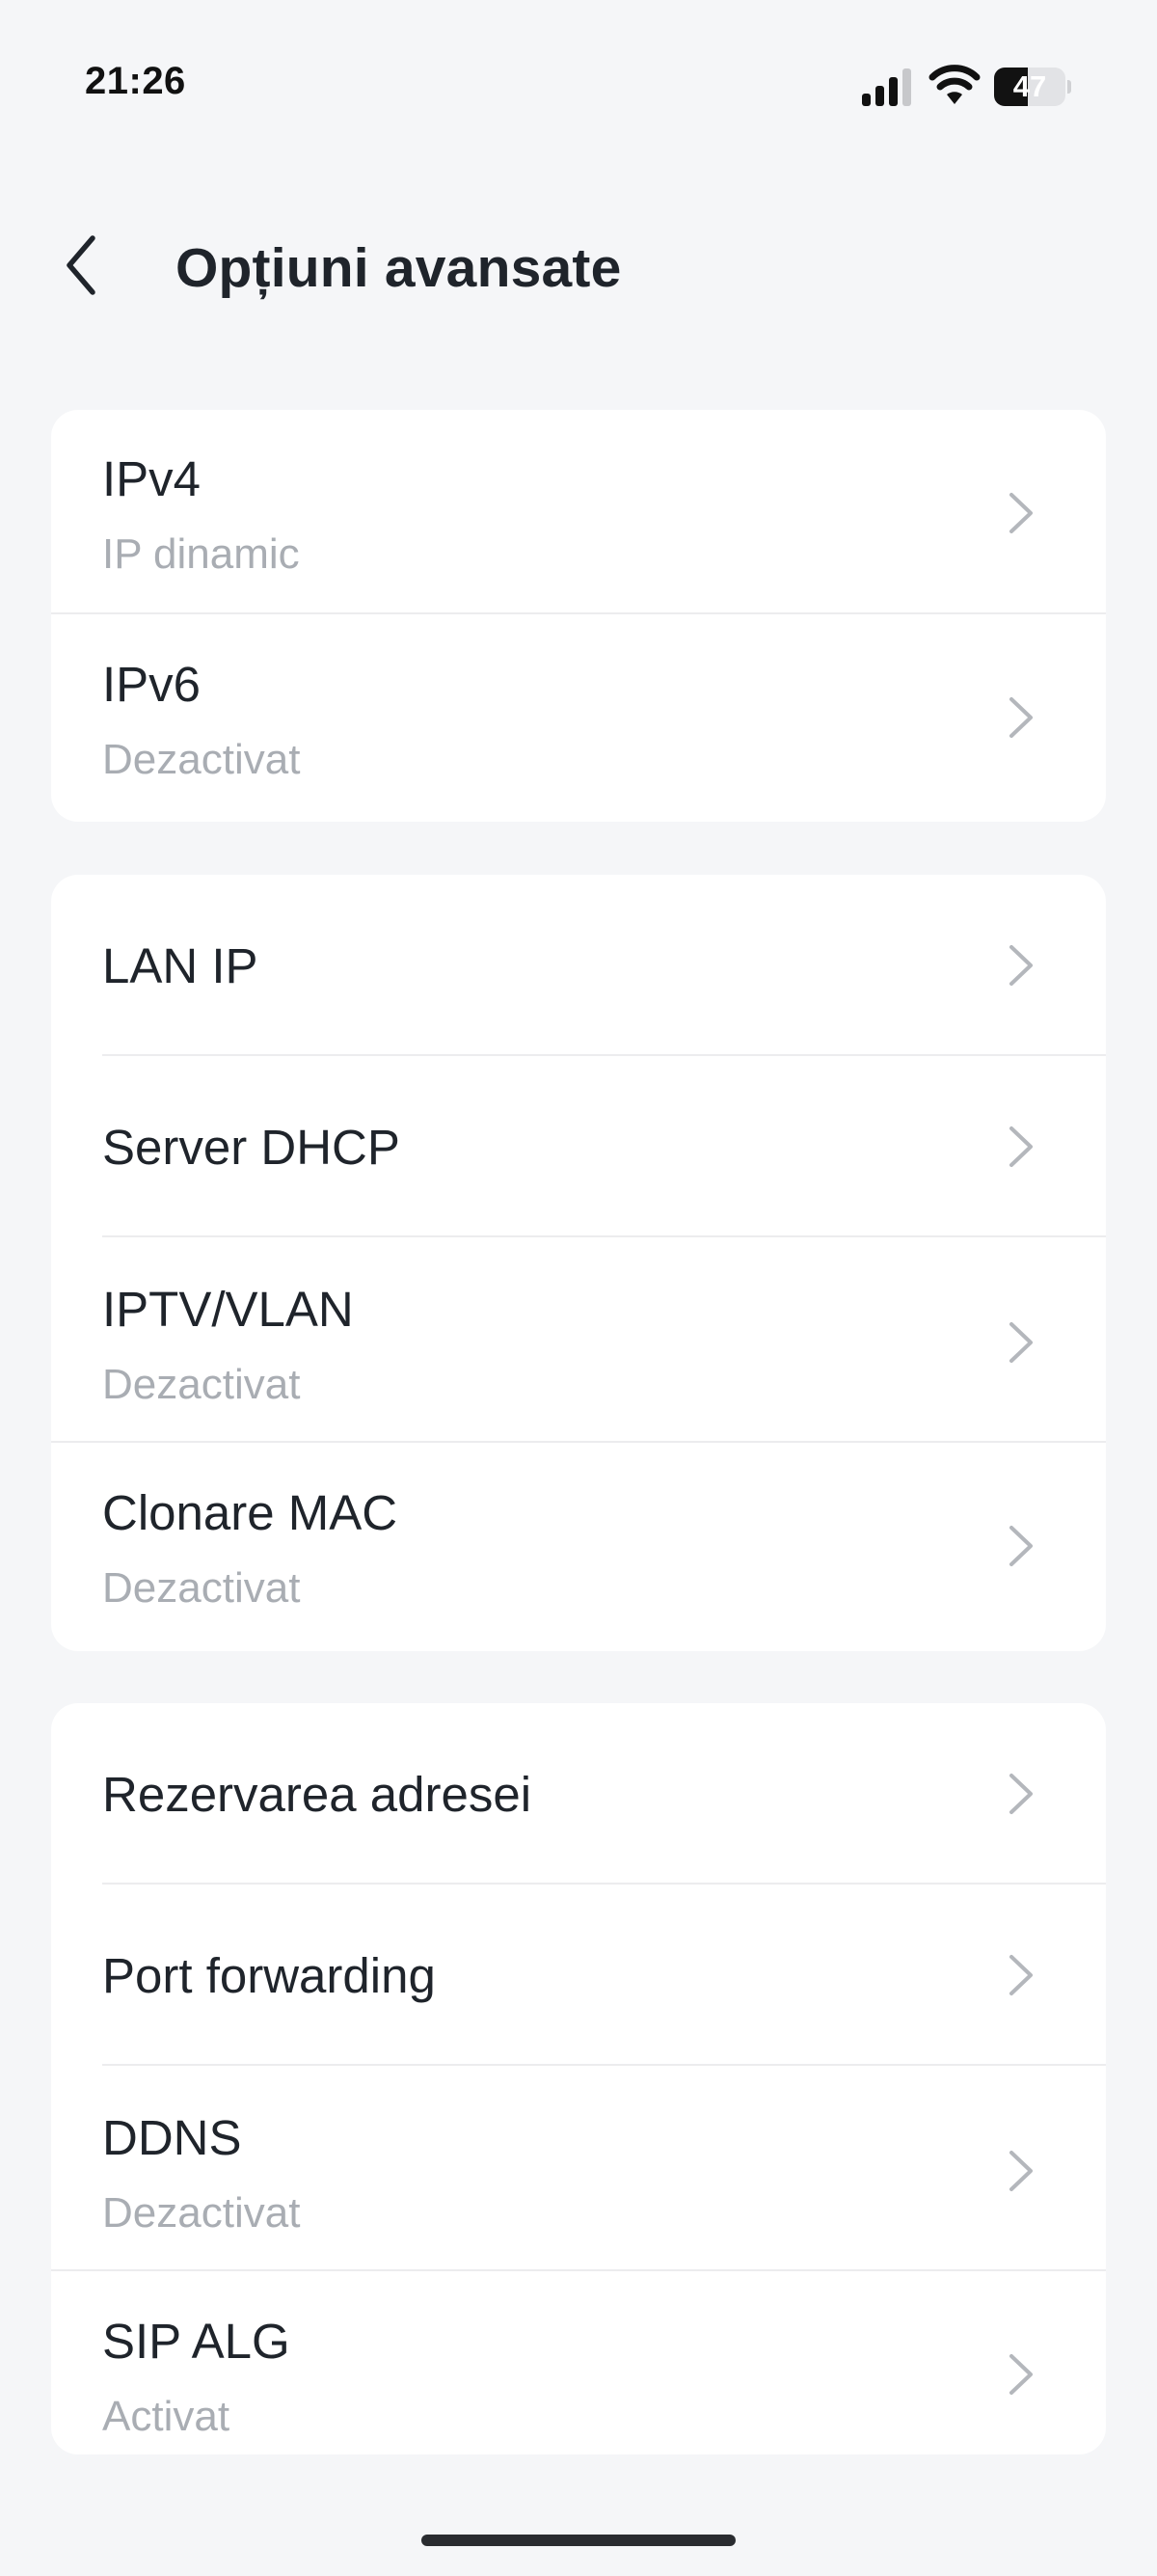 The image size is (1157, 2576). Describe the element at coordinates (578, 2362) in the screenshot. I see `settings-item-sip-alg: SIP ALG Activat` at that location.